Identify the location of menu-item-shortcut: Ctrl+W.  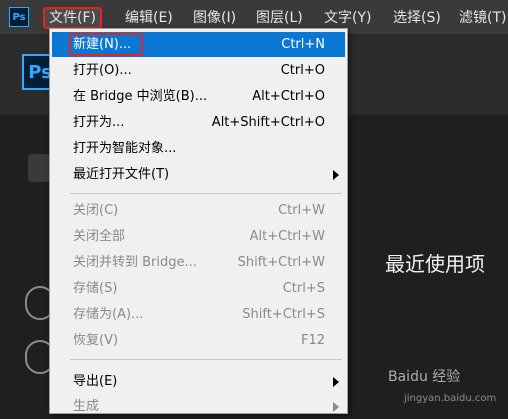
(301, 210).